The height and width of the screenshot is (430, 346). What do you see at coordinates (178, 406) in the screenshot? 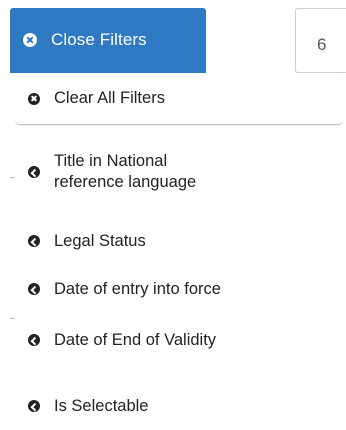
I see `filter-item-is-selectable: Is Selectable` at bounding box center [178, 406].